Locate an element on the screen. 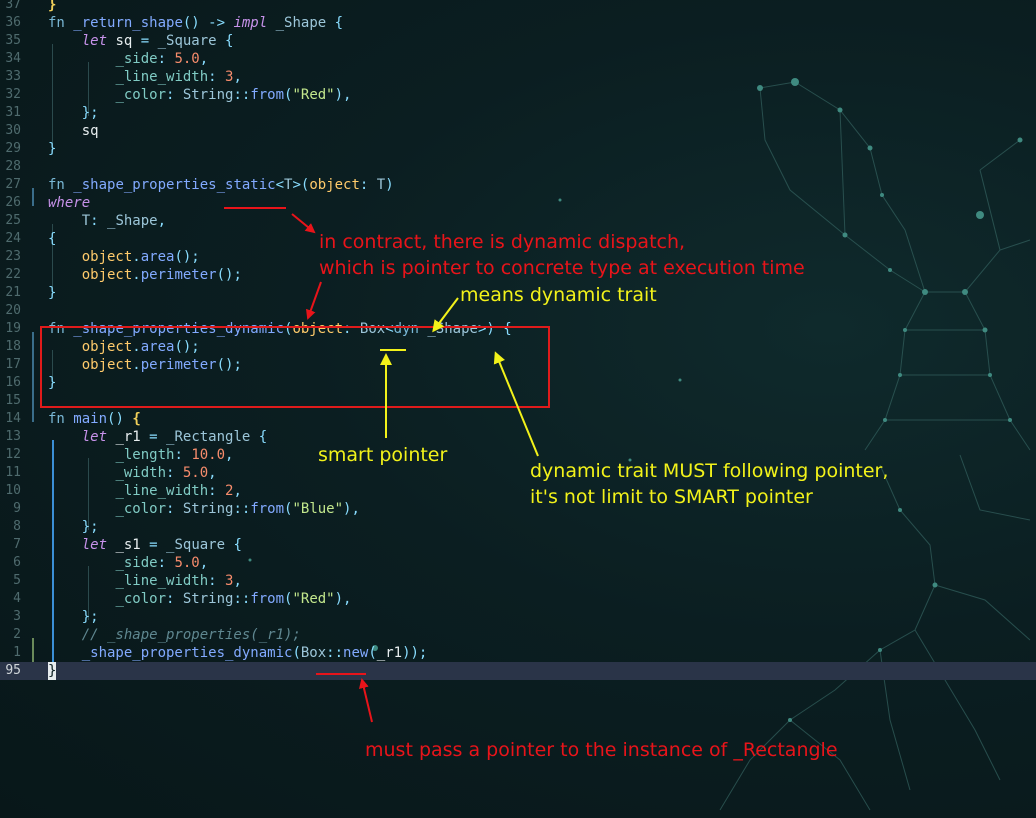  code-token: "Blue" is located at coordinates (318, 509).